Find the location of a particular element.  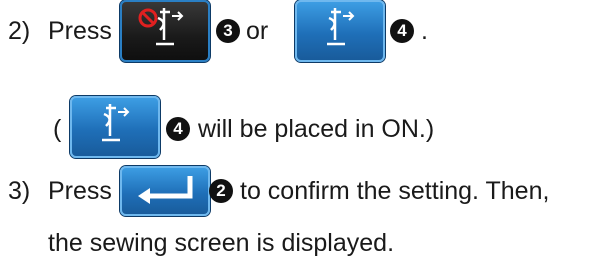

callout-badge-4: 4 is located at coordinates (402, 31).